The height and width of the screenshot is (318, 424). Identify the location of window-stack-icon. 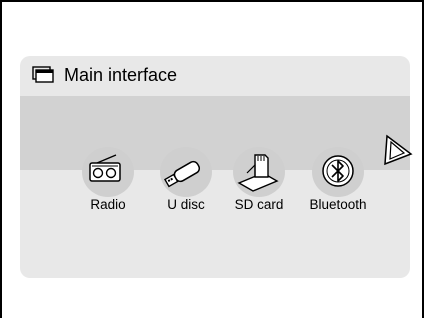
(43, 74).